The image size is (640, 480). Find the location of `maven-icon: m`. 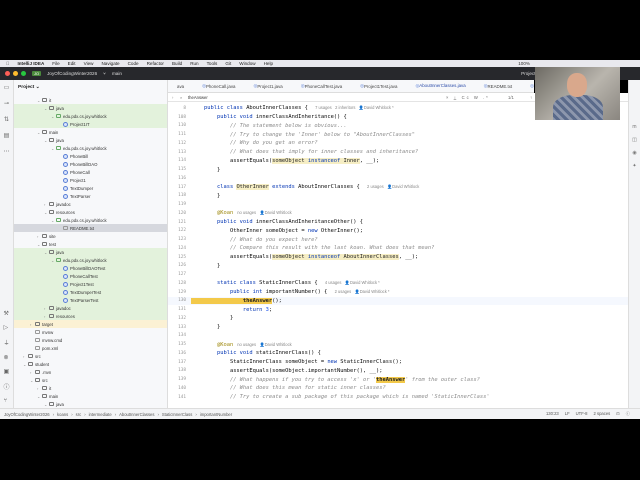

maven-icon: m is located at coordinates (634, 127).